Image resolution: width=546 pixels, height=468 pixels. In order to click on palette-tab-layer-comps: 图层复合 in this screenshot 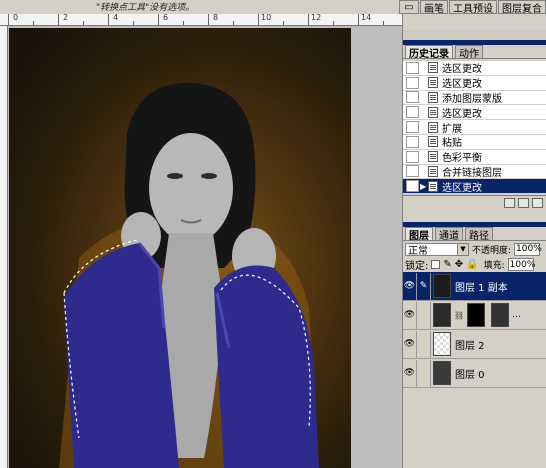, I will do `click(522, 7)`.